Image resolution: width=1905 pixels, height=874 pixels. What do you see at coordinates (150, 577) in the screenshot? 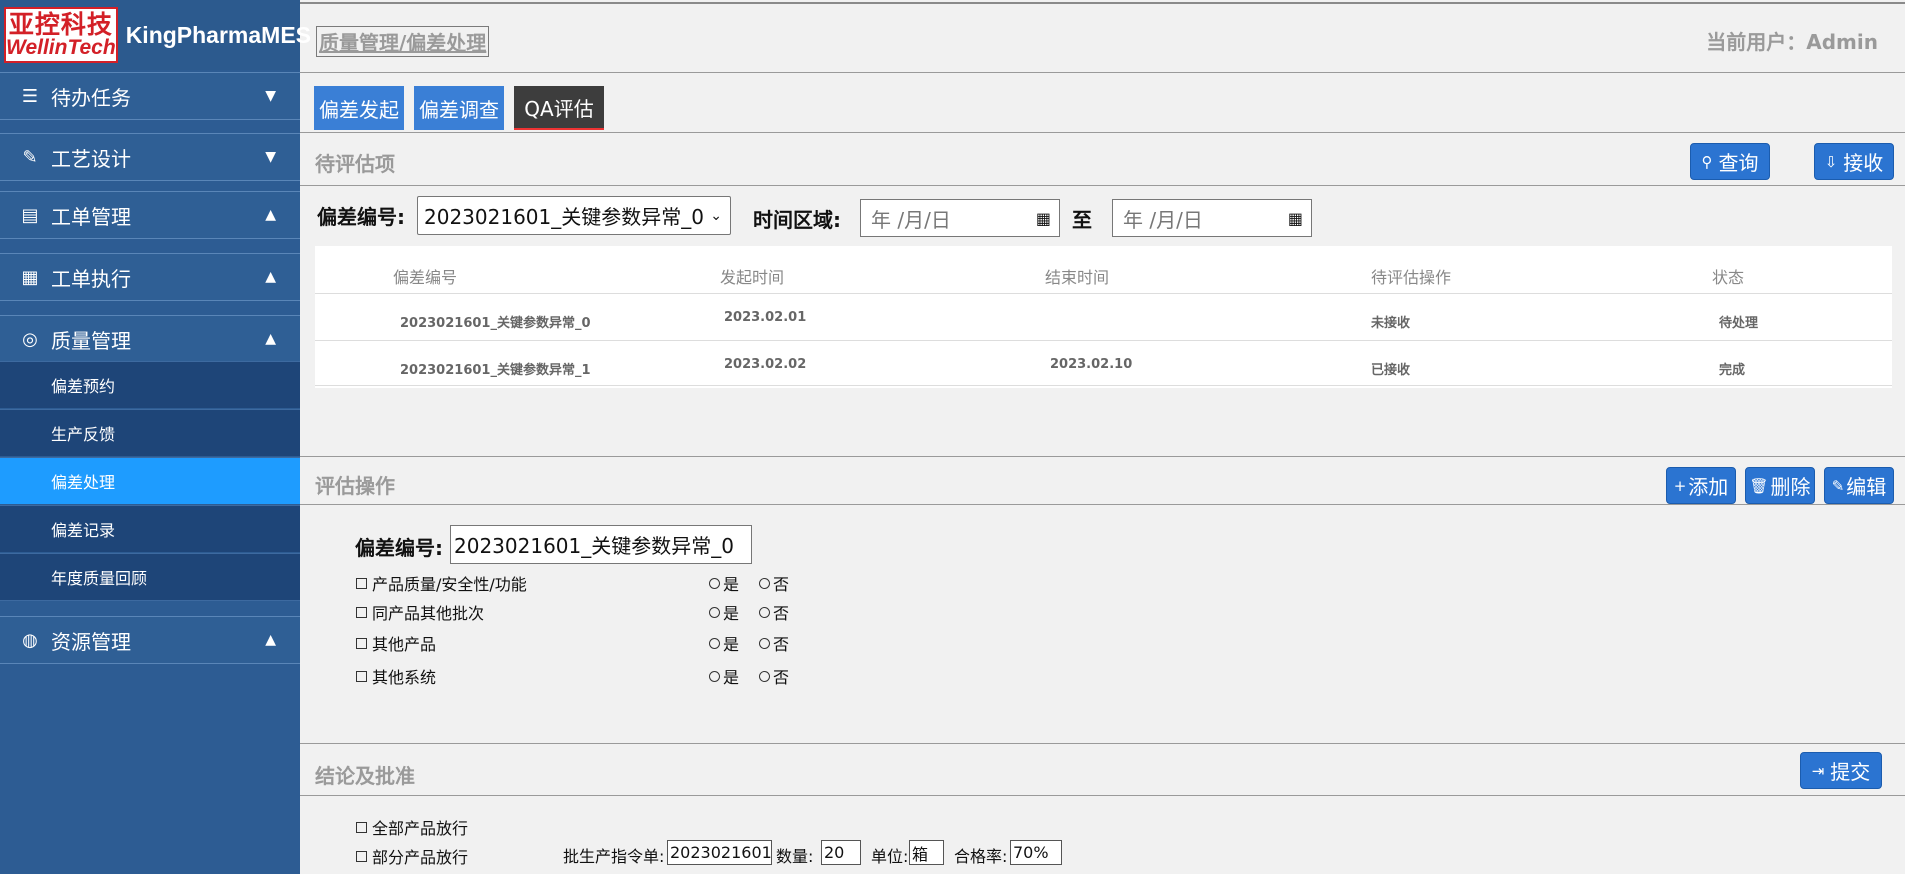
I see `submenu-annual-review: 年度质量回顾` at bounding box center [150, 577].